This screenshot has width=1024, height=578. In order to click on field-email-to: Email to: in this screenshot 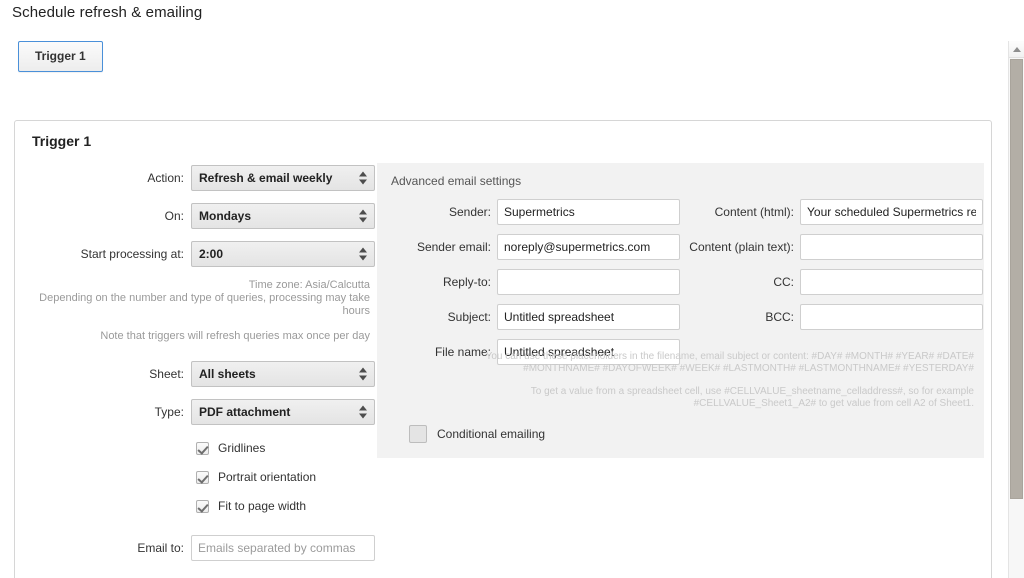, I will do `click(195, 548)`.